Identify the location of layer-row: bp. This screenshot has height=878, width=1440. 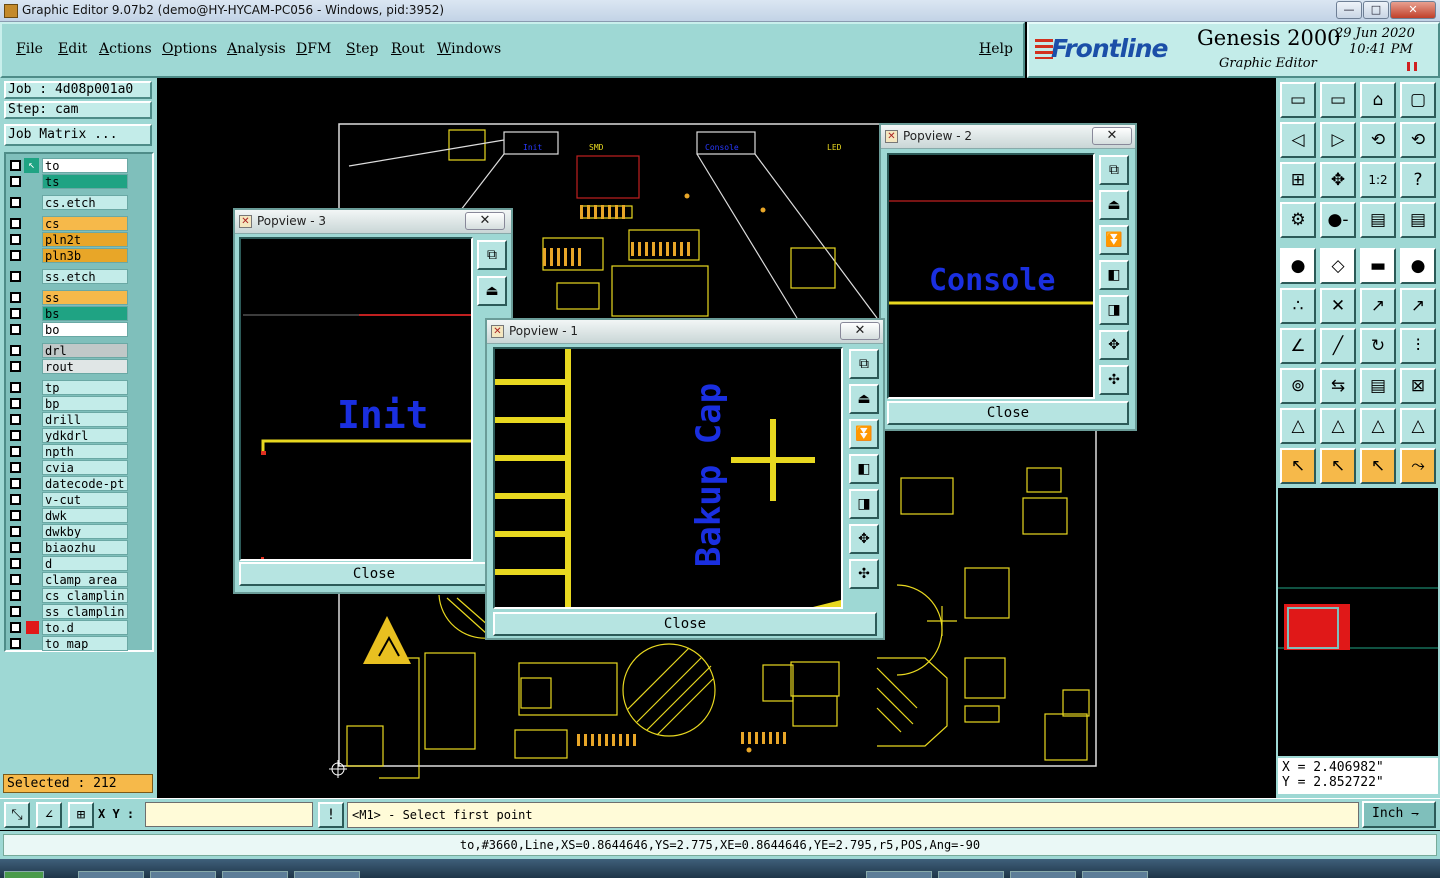
(69, 403).